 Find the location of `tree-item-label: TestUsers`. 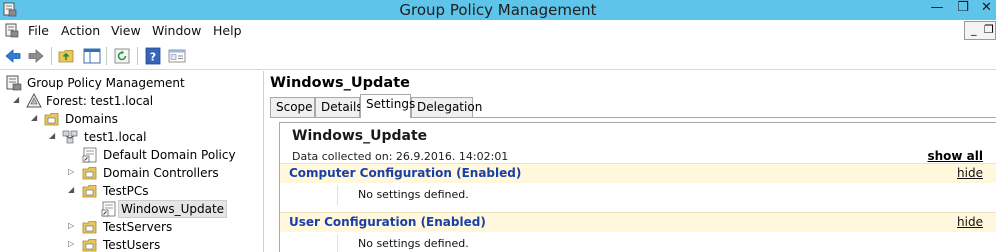

tree-item-label: TestUsers is located at coordinates (132, 245).